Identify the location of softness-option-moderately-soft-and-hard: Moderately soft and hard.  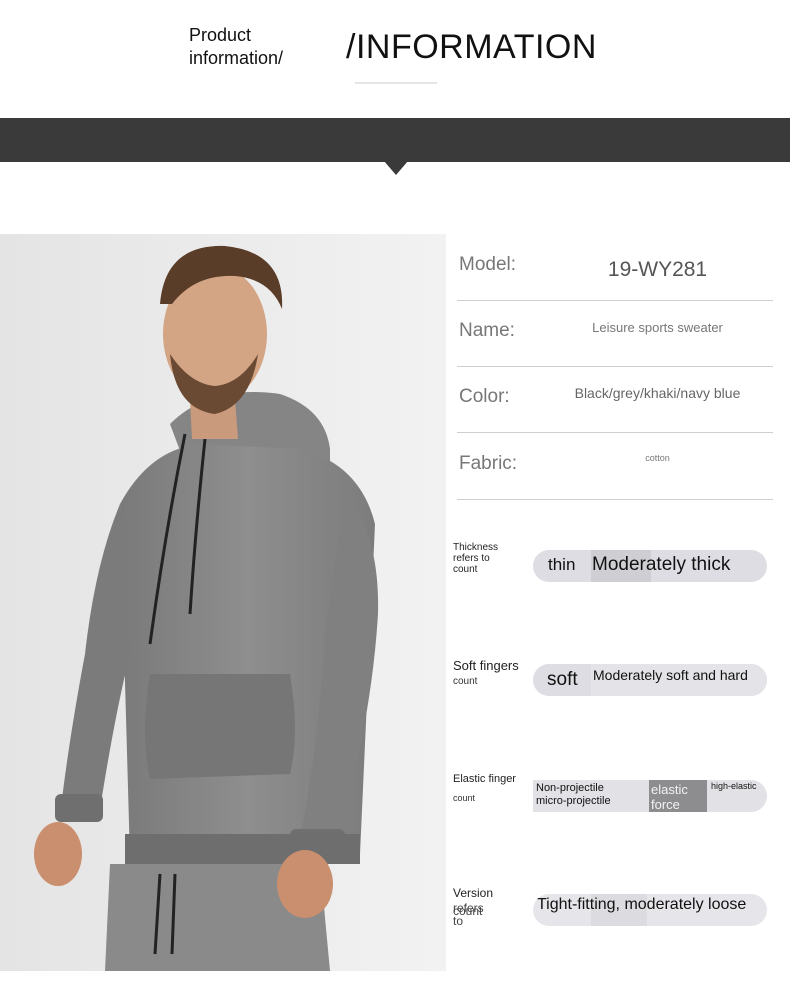
(670, 675).